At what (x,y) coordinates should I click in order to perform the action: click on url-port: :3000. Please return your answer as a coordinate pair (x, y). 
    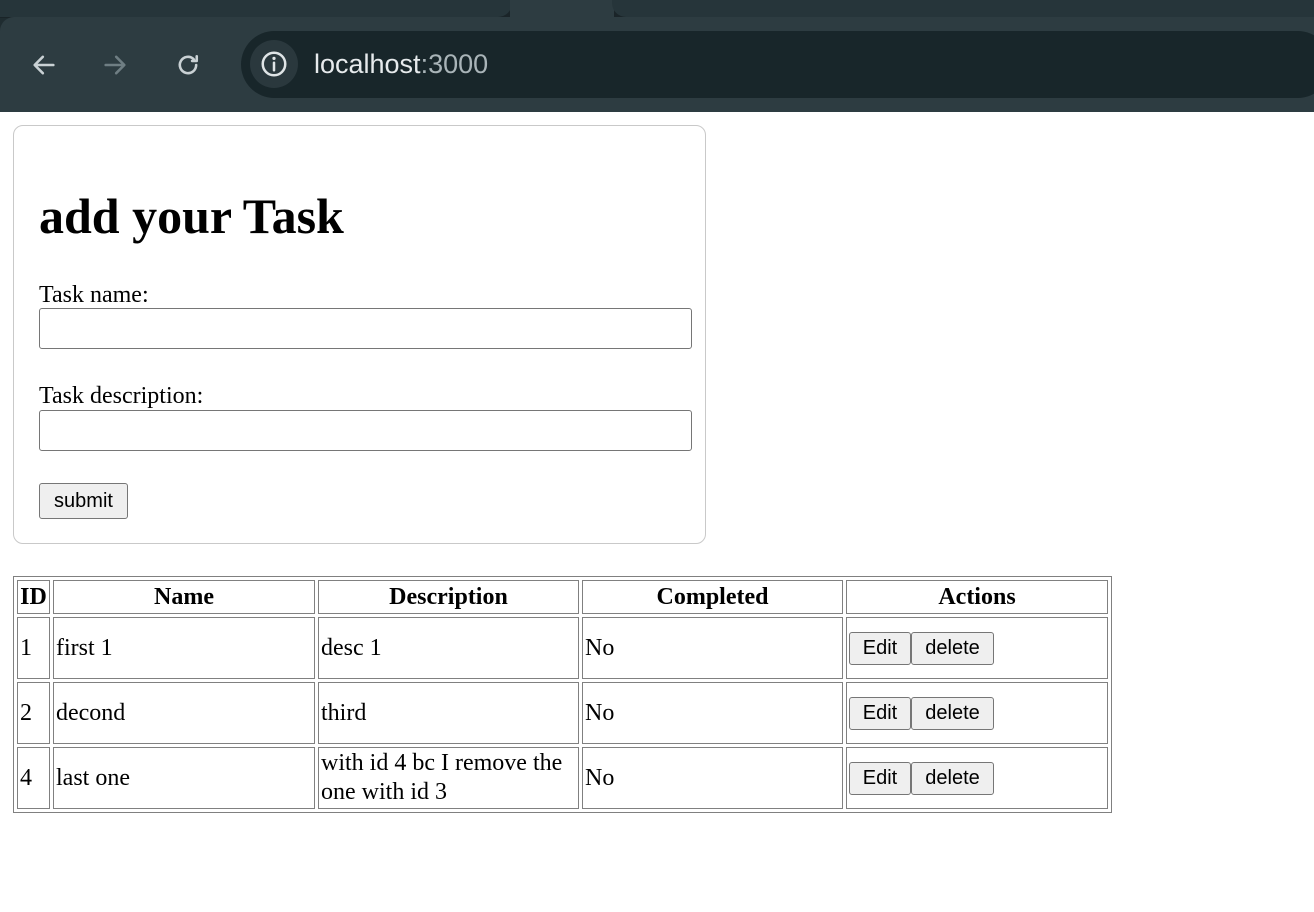
    Looking at the image, I should click on (454, 64).